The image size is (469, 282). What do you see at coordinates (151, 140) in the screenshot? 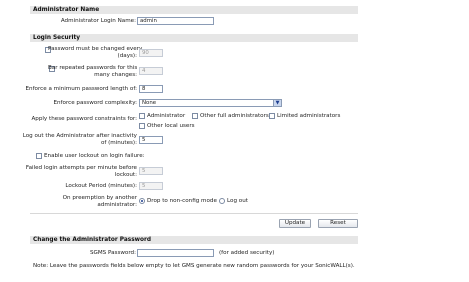
I see `logout-inactivity-minutes-input: 5` at bounding box center [151, 140].